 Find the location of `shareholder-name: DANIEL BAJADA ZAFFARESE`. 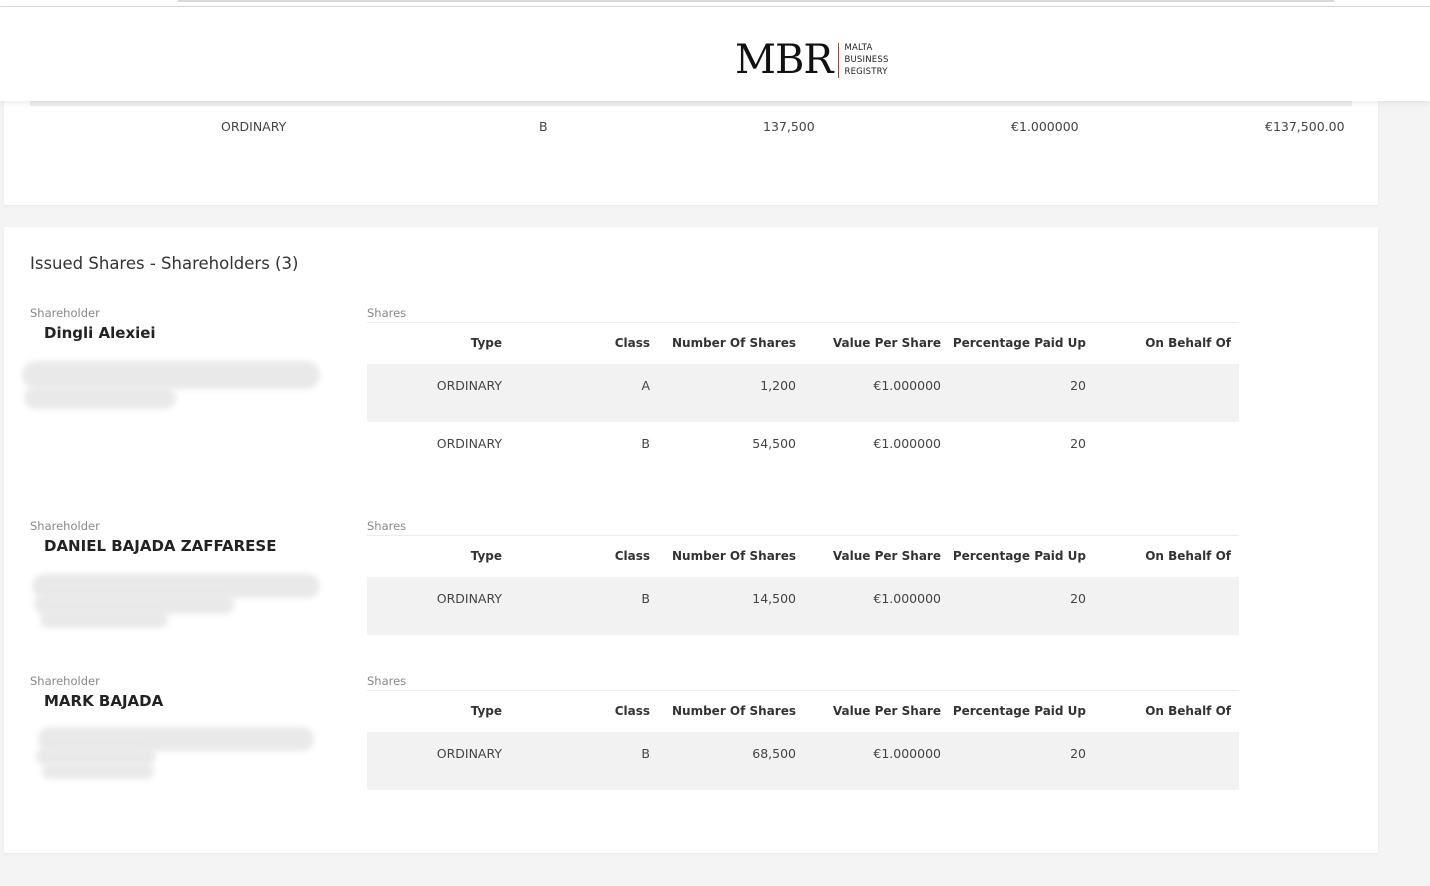

shareholder-name: DANIEL BAJADA ZAFFARESE is located at coordinates (160, 546).